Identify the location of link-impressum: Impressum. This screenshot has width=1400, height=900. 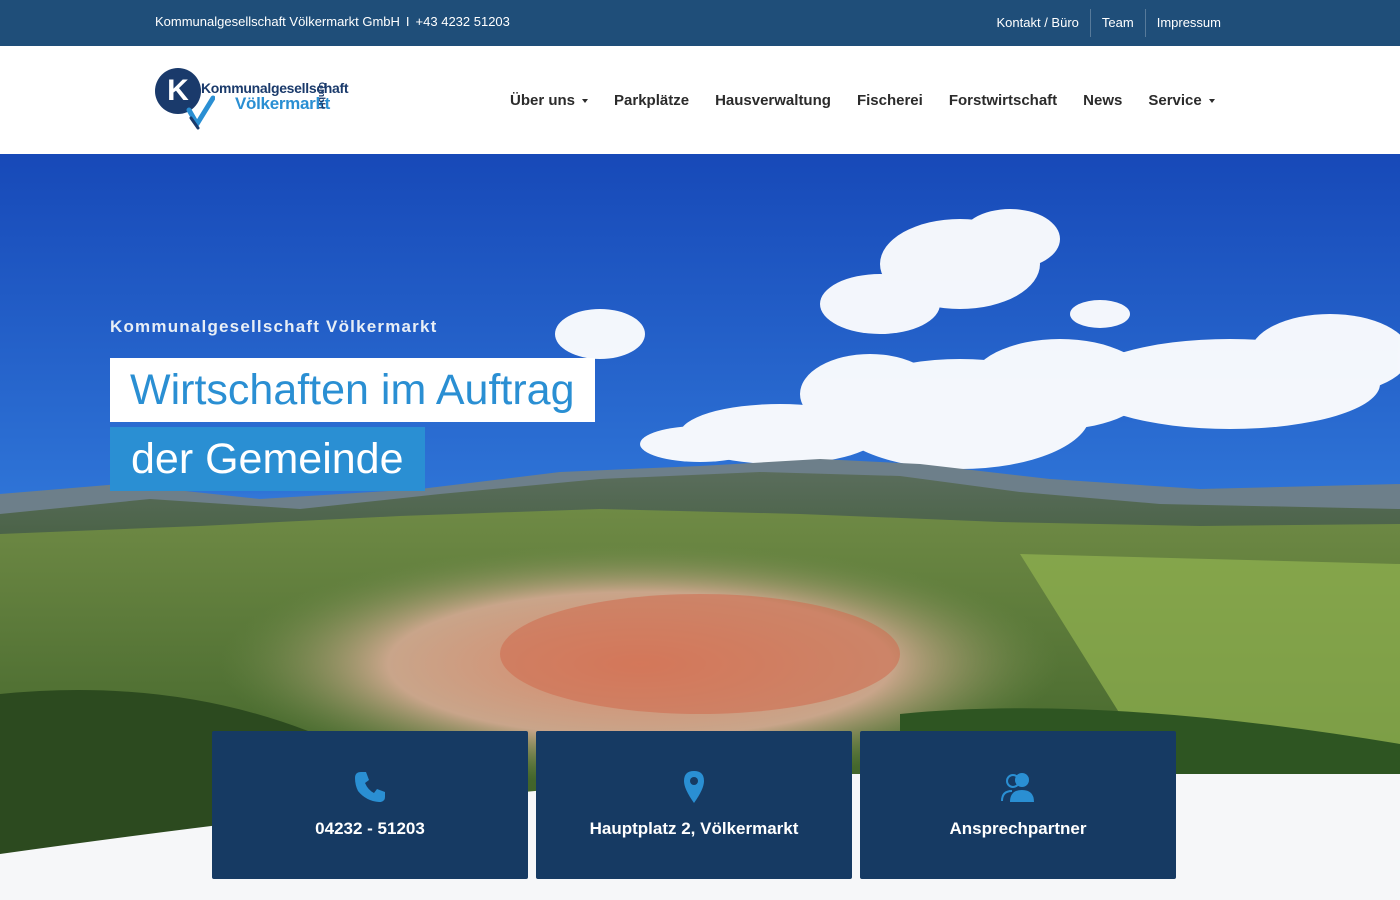
(1188, 23).